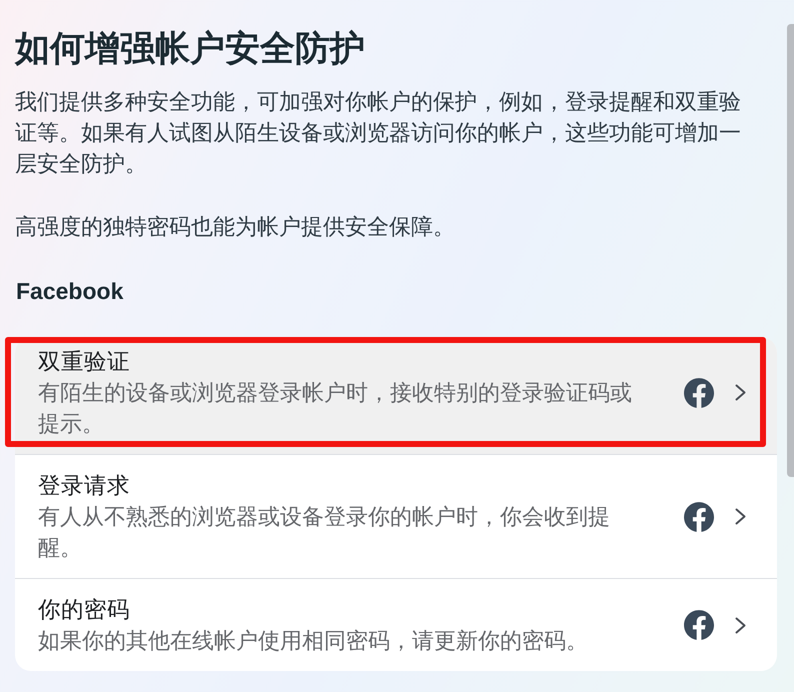 This screenshot has width=794, height=692. Describe the element at coordinates (84, 486) in the screenshot. I see `option-title: 登录请求` at that location.